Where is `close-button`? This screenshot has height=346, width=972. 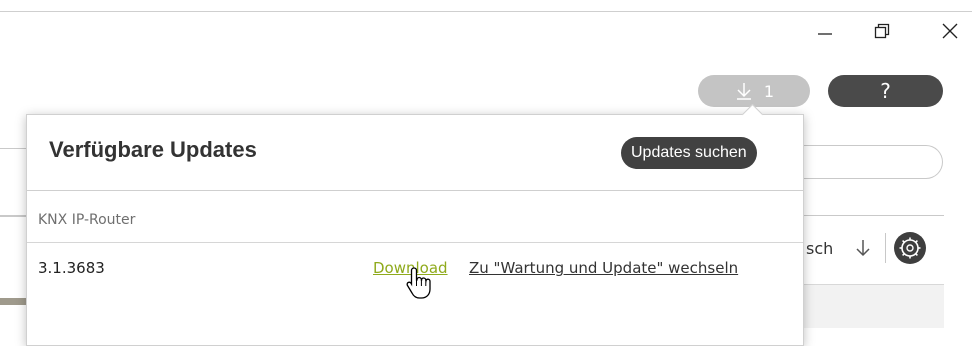 close-button is located at coordinates (950, 31).